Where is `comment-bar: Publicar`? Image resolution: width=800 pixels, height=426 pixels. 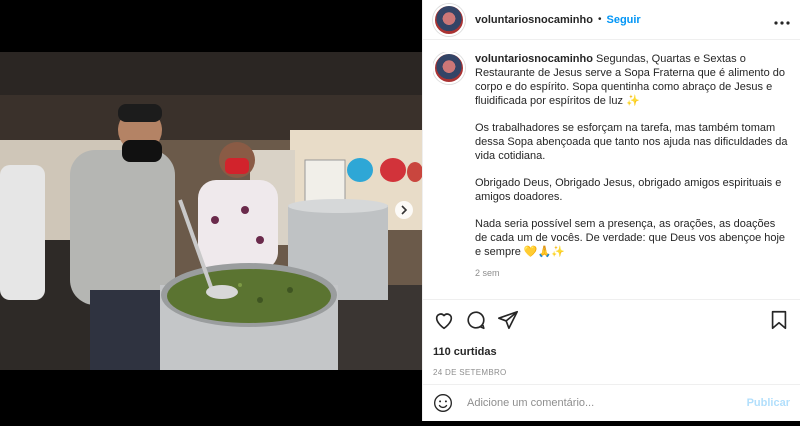
comment-bar: Publicar is located at coordinates (611, 402).